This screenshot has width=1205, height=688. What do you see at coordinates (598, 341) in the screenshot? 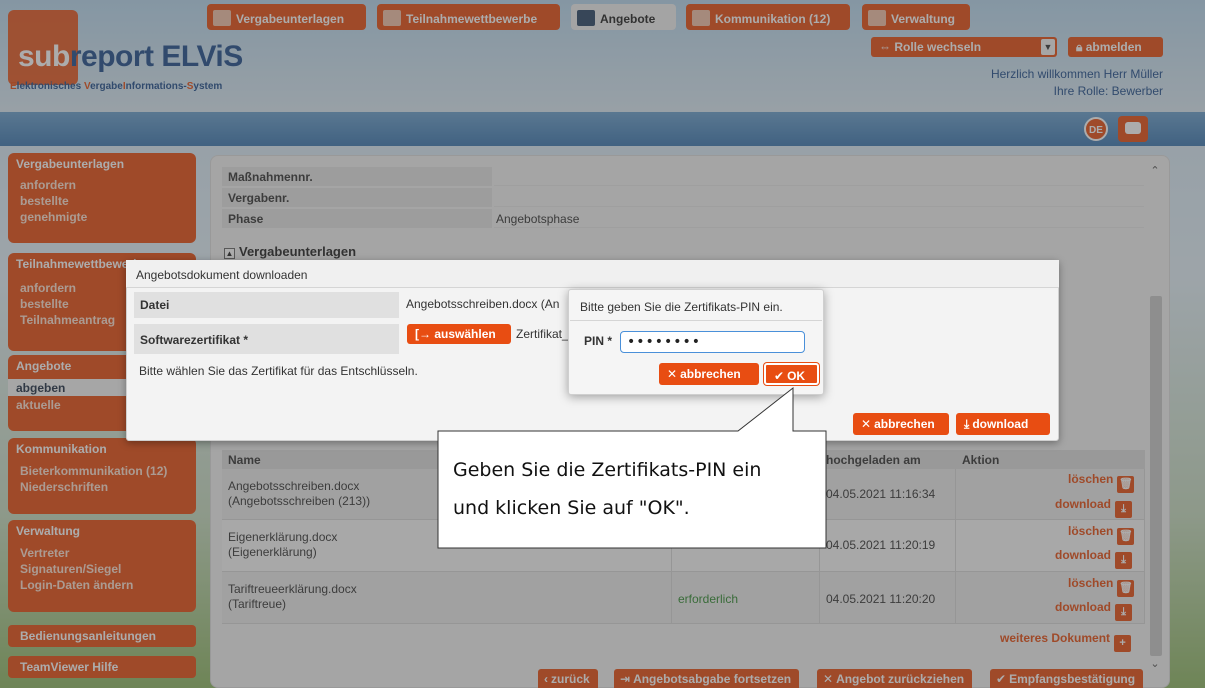
I see `pin-label: PIN *` at bounding box center [598, 341].